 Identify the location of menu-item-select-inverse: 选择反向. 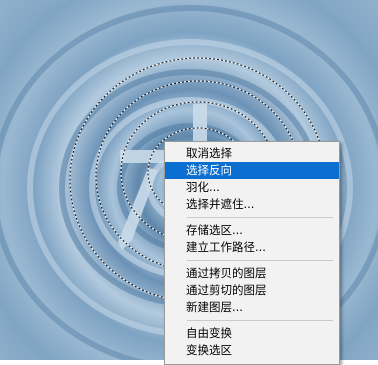
(252, 170).